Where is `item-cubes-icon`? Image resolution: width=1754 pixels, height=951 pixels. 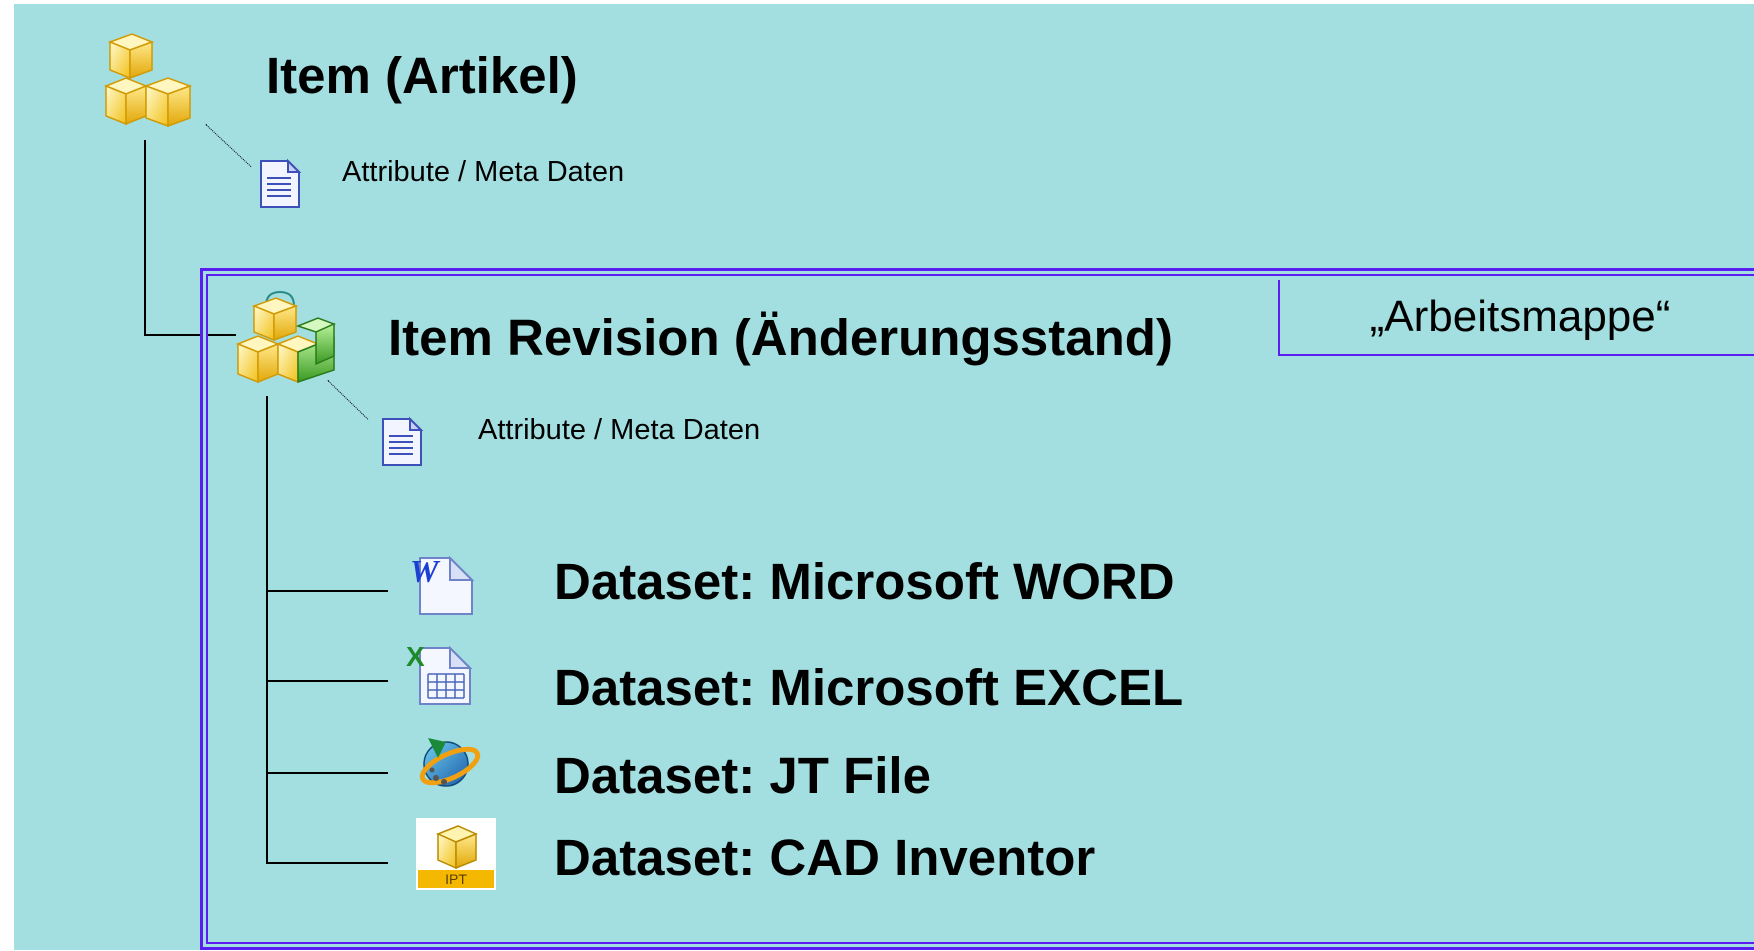
item-cubes-icon is located at coordinates (148, 80).